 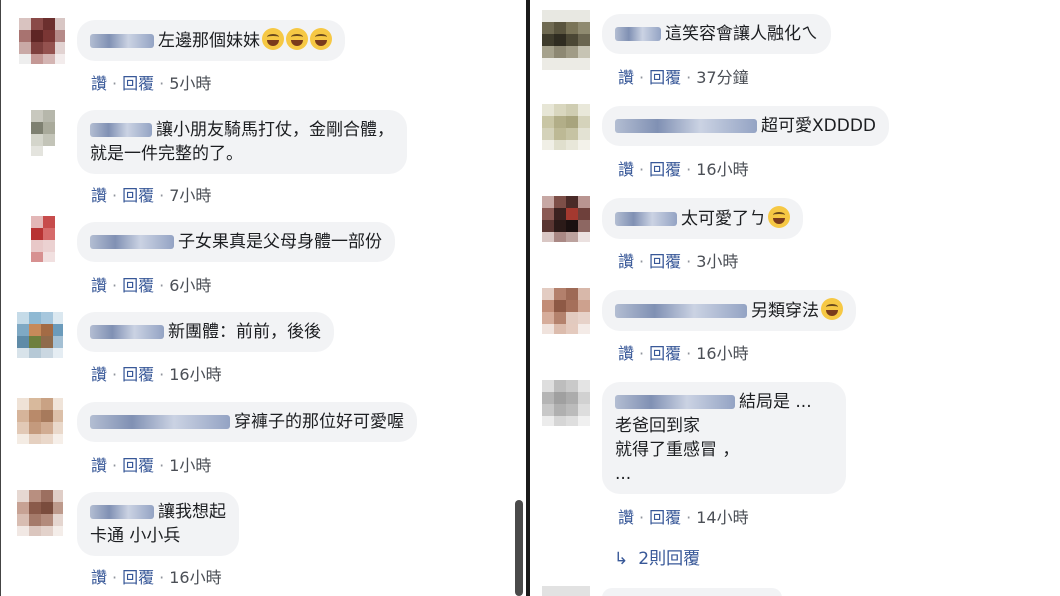 What do you see at coordinates (190, 285) in the screenshot?
I see `timestamp: 6小時` at bounding box center [190, 285].